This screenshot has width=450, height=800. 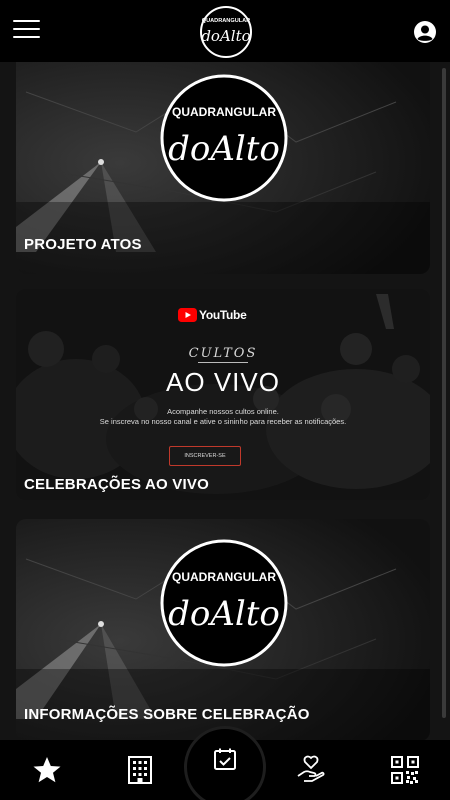 I want to click on top-app-bar: QUADRANGULAR doAlto, so click(x=225, y=31).